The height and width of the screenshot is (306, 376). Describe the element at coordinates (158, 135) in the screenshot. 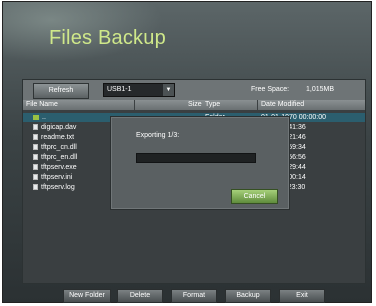

I see `export-status-text: Exporting 1/3:` at that location.